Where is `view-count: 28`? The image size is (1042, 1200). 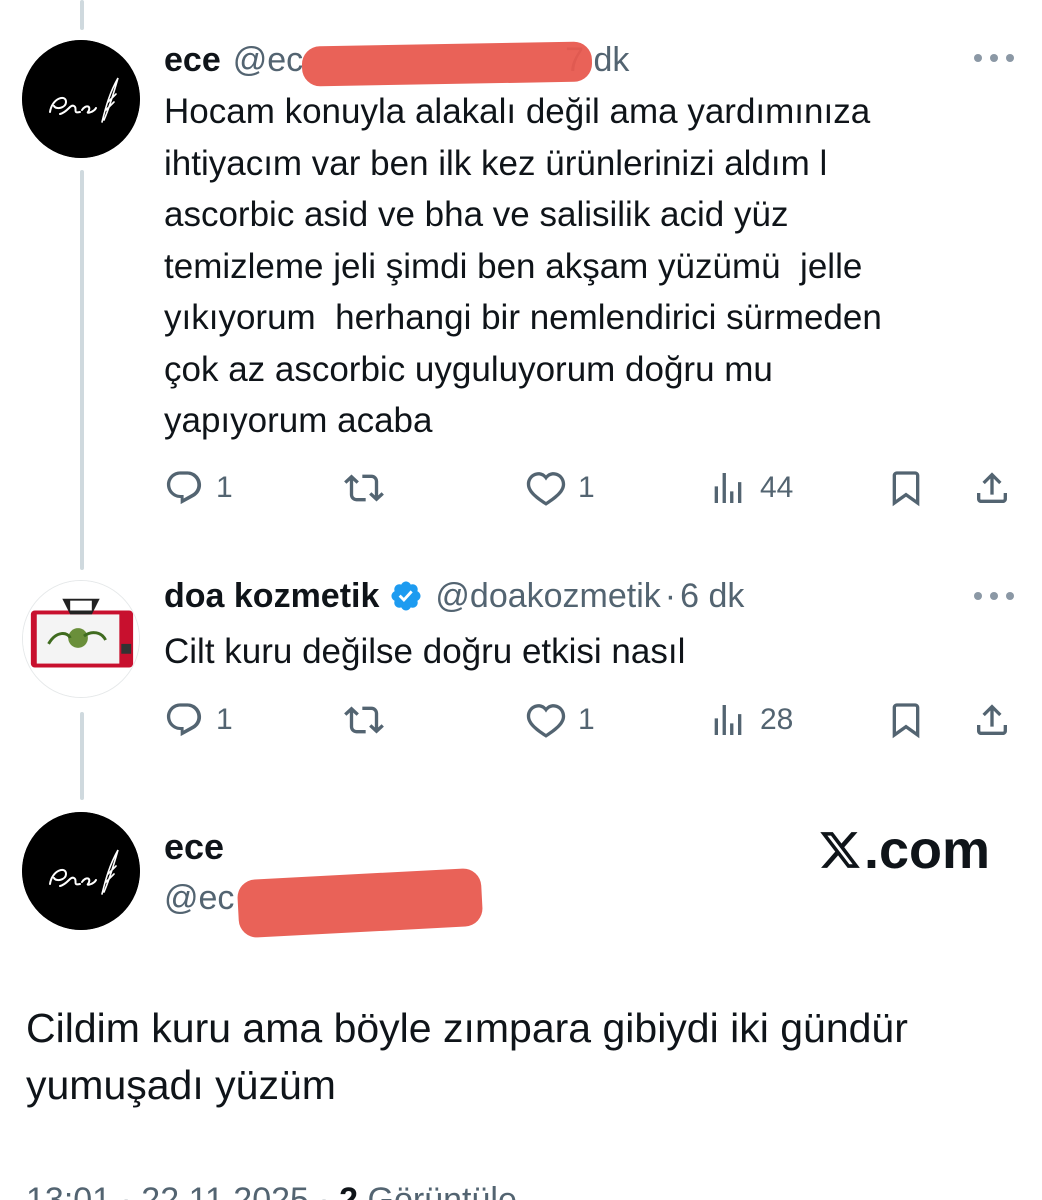
view-count: 28 is located at coordinates (777, 719).